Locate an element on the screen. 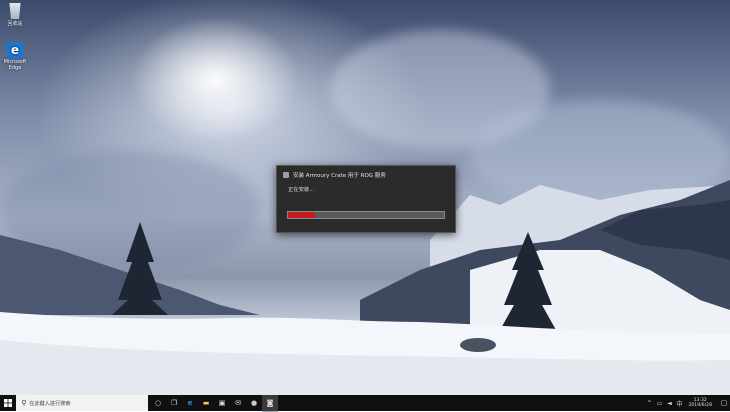 This screenshot has width=730, height=412. taskbar-installer-button: ◙ is located at coordinates (270, 403).